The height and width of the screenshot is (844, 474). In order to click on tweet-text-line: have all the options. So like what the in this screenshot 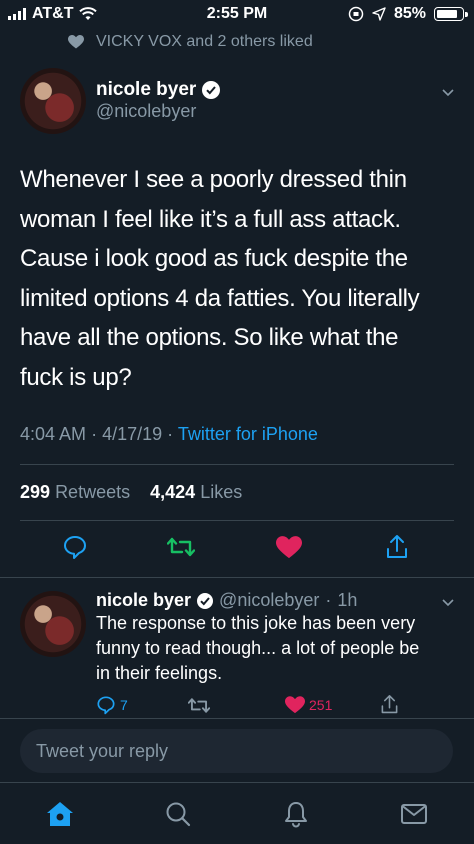, I will do `click(209, 337)`.